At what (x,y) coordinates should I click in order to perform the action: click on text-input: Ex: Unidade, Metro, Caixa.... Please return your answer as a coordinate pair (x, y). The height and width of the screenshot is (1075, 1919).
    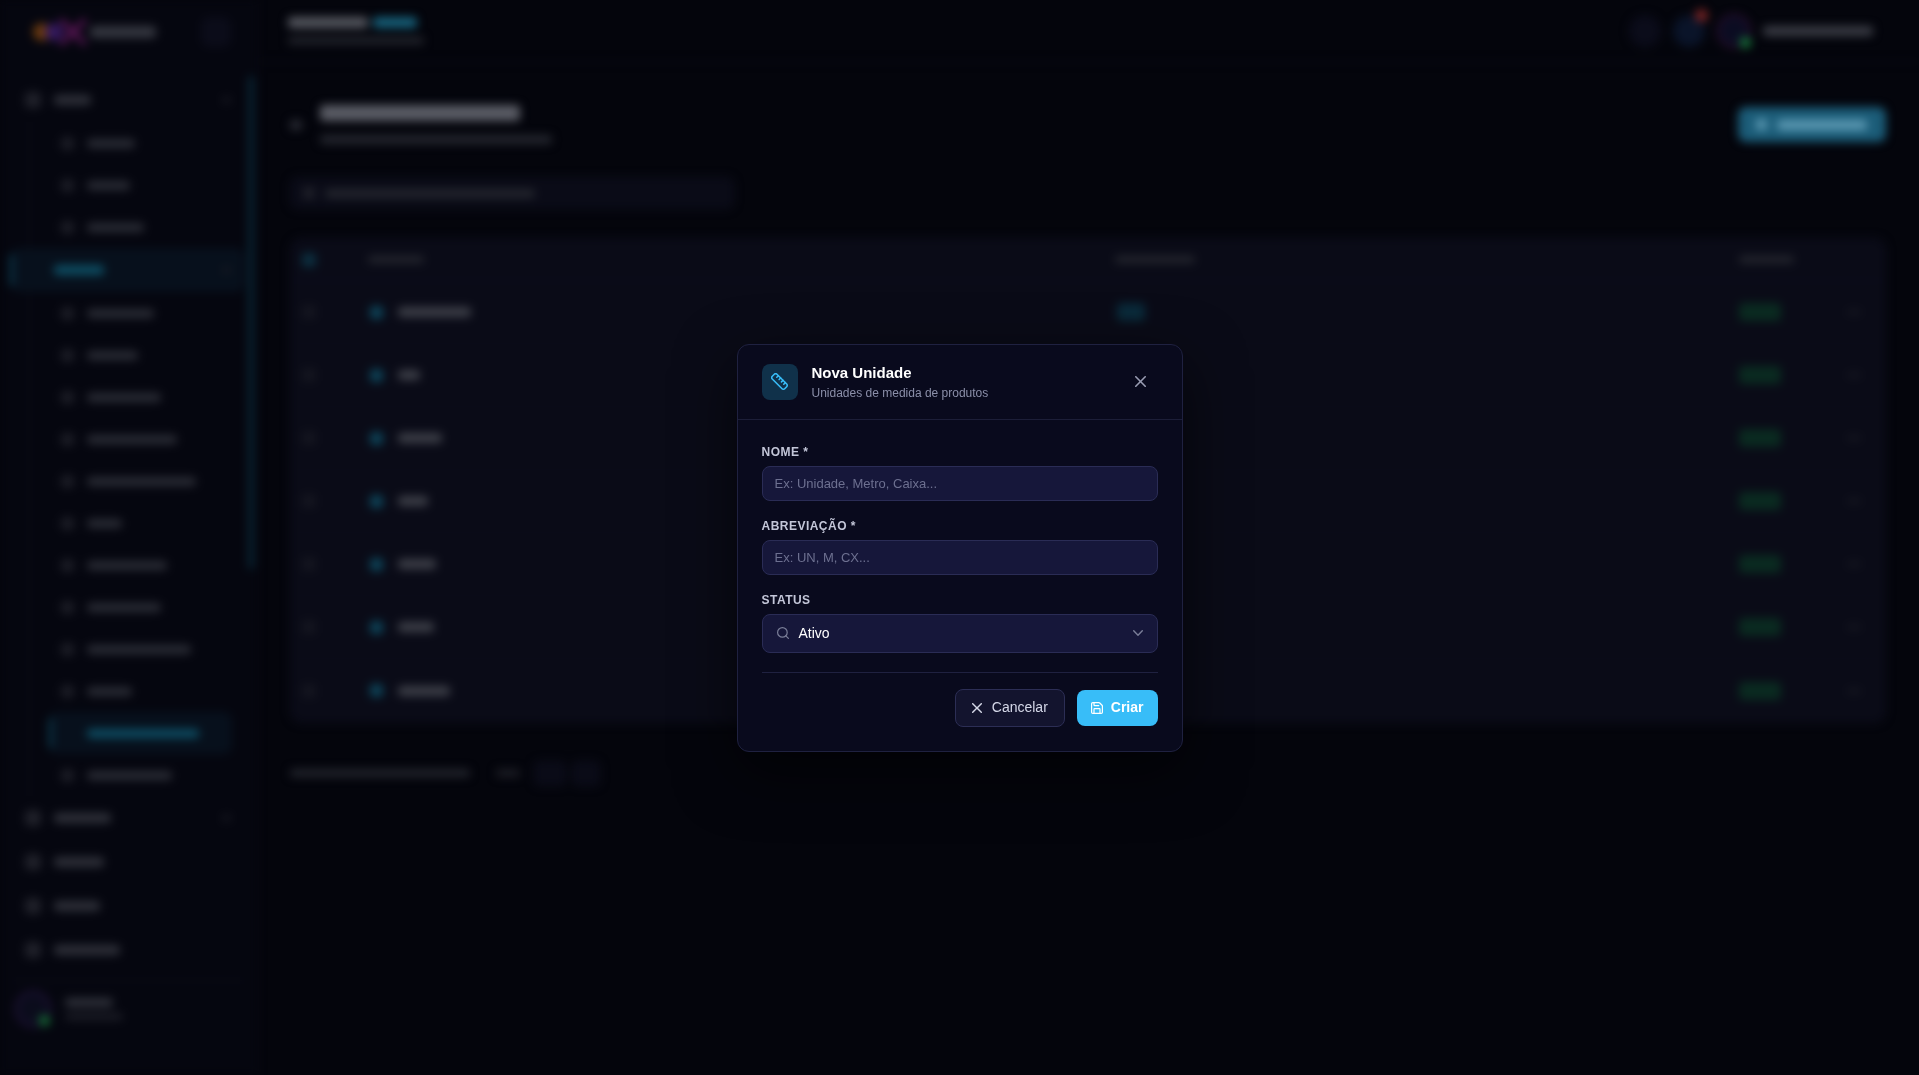
    Looking at the image, I should click on (959, 483).